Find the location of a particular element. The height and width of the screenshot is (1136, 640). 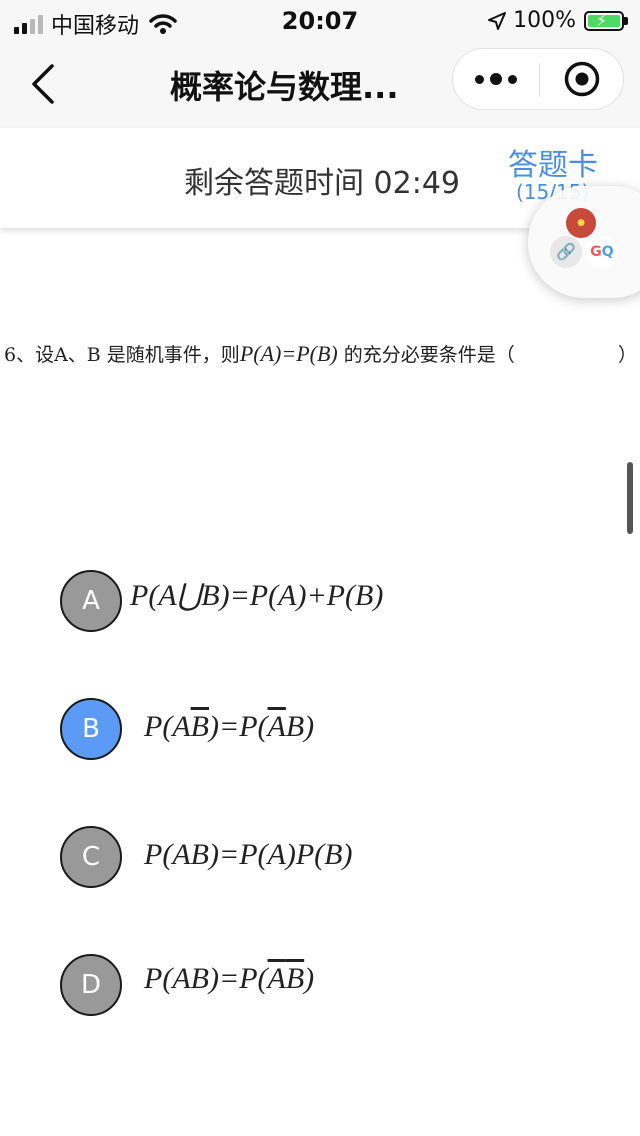

status-bar: 中国移动 20:07 100% ⚡ is located at coordinates (320, 20).